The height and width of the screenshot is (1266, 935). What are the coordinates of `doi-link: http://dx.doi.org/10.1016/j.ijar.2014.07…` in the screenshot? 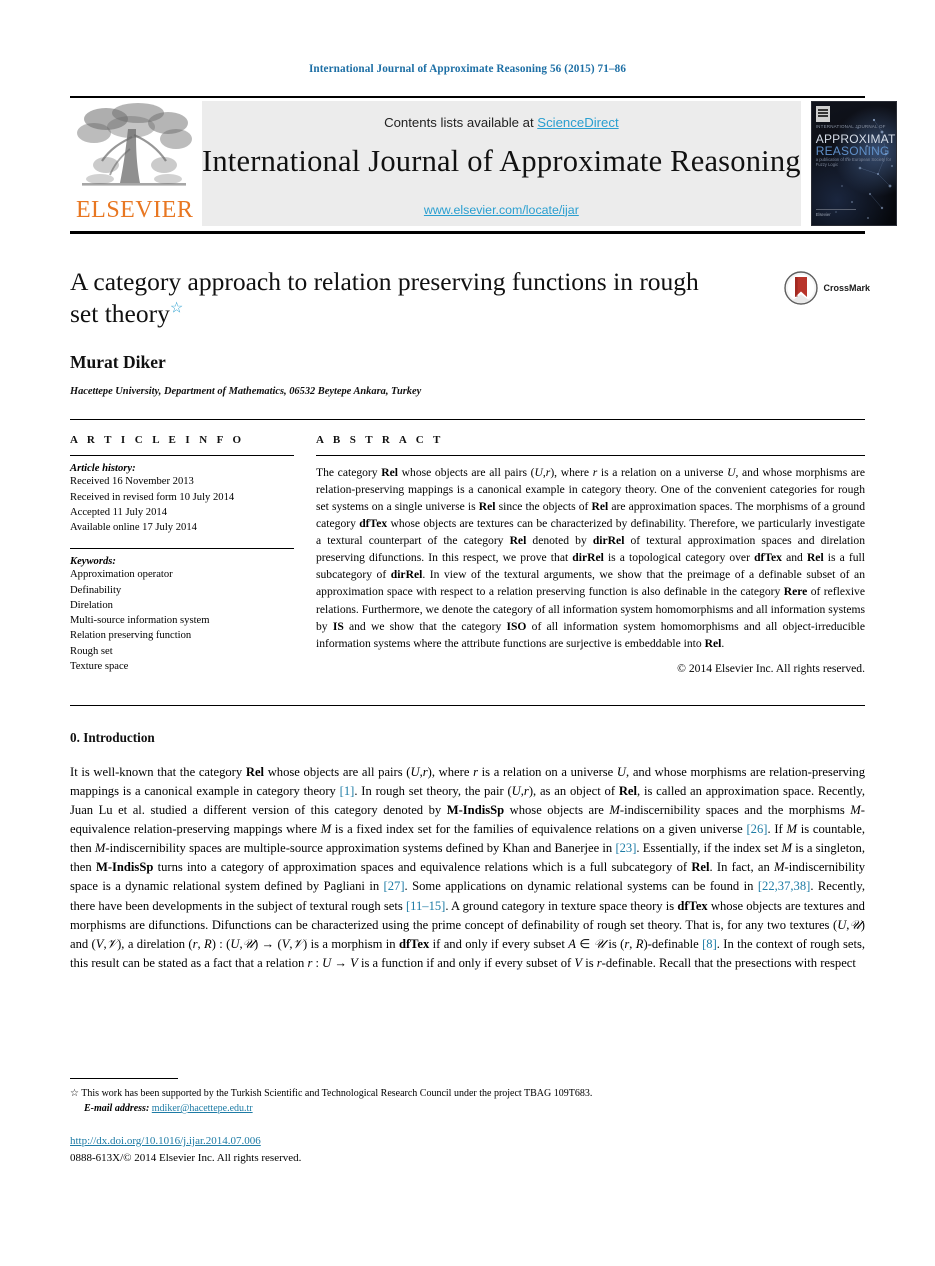 It's located at (165, 1141).